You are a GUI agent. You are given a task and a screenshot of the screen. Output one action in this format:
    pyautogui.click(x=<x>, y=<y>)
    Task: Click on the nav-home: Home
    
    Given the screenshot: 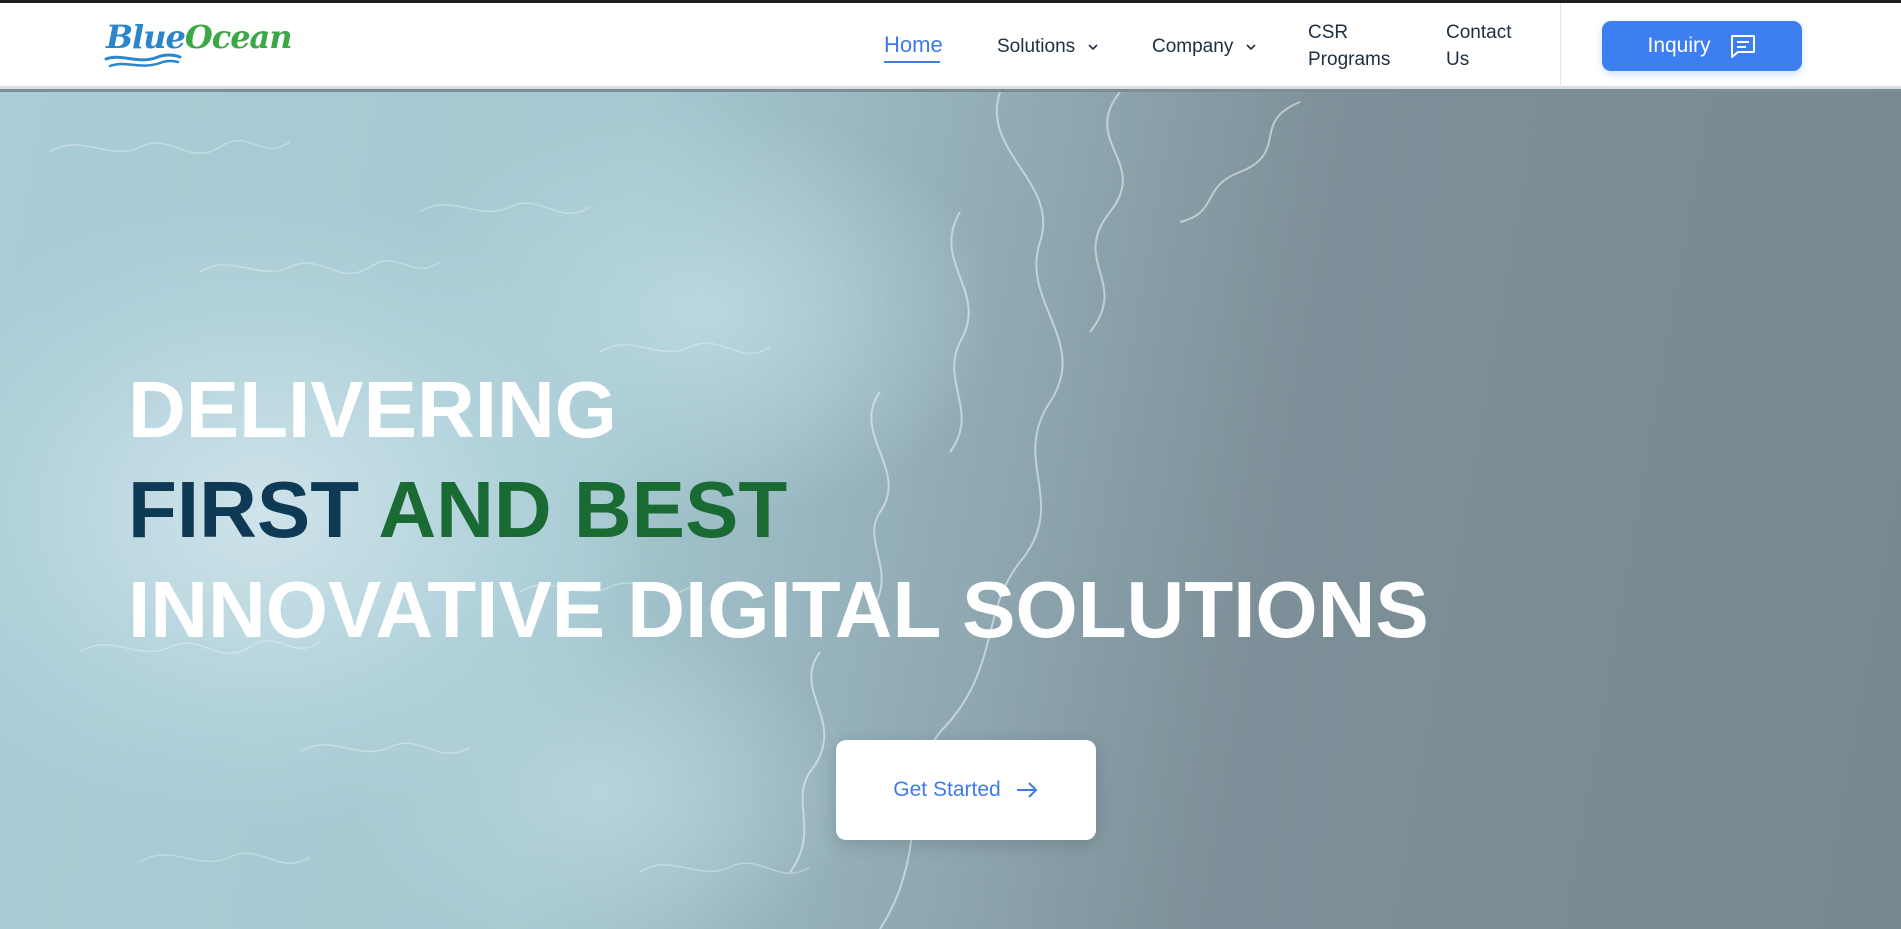 What is the action you would take?
    pyautogui.click(x=913, y=47)
    